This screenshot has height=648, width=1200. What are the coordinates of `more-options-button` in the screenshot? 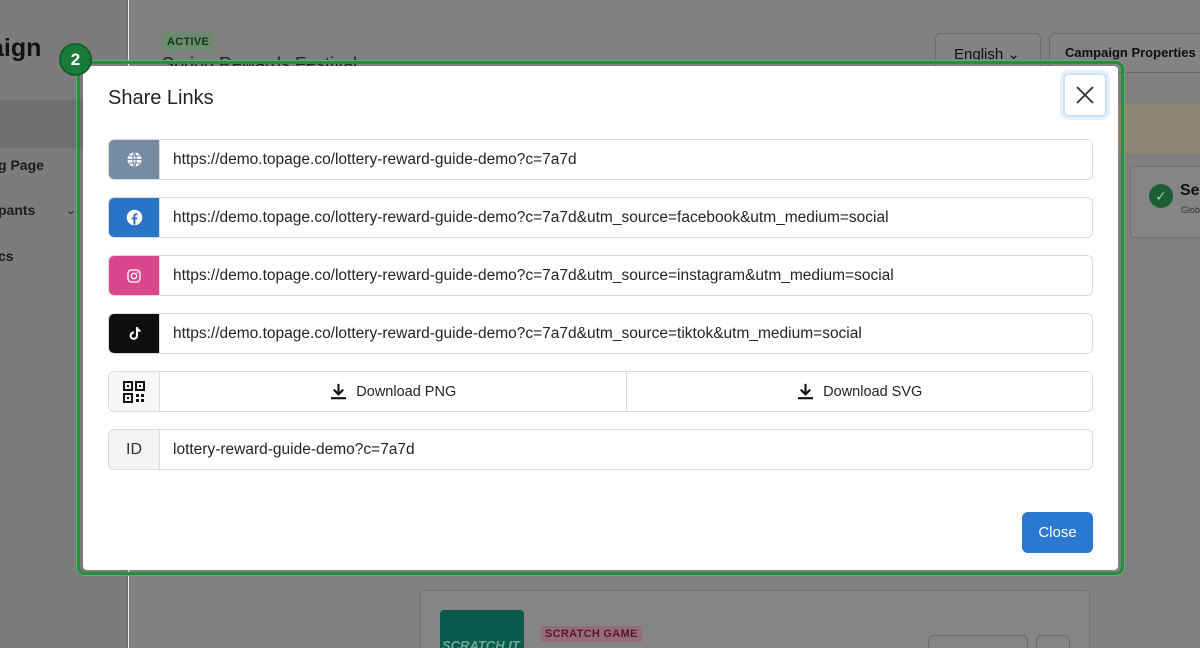 It's located at (1053, 641).